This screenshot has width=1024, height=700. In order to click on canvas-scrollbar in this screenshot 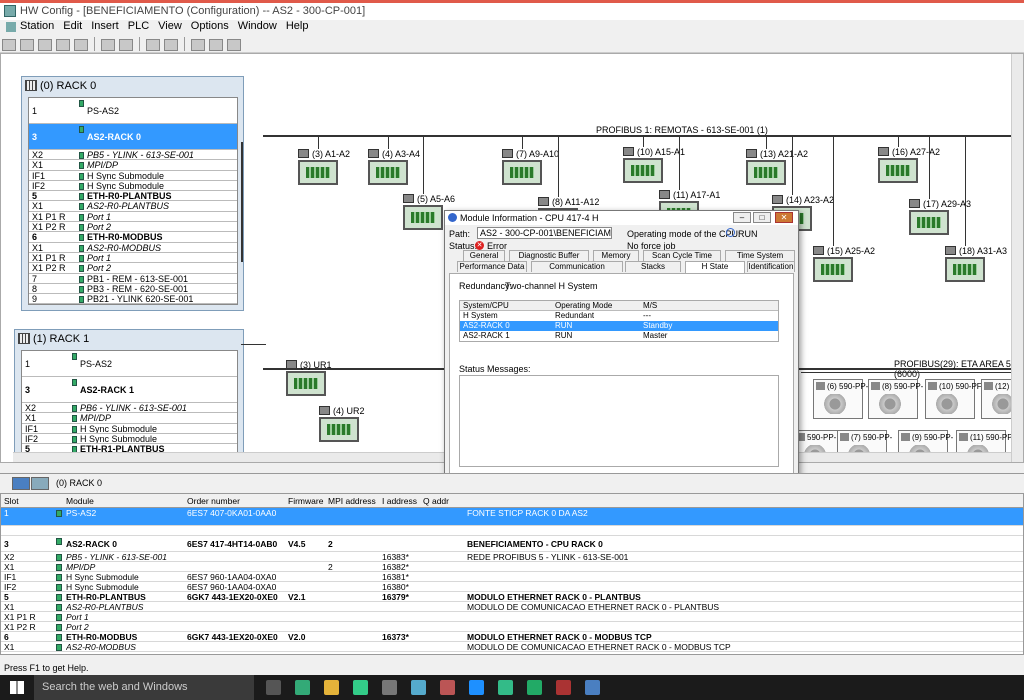, I will do `click(1017, 258)`.